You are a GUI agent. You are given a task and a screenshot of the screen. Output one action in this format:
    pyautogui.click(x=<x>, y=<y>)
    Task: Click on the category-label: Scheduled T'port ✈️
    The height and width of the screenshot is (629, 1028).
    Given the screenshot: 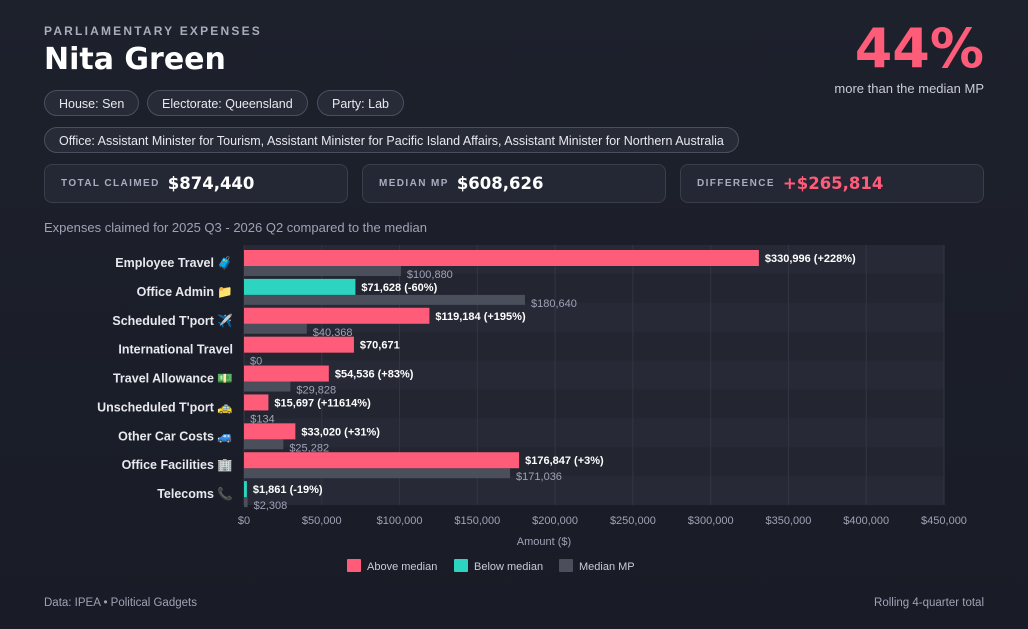 What is the action you would take?
    pyautogui.click(x=172, y=320)
    